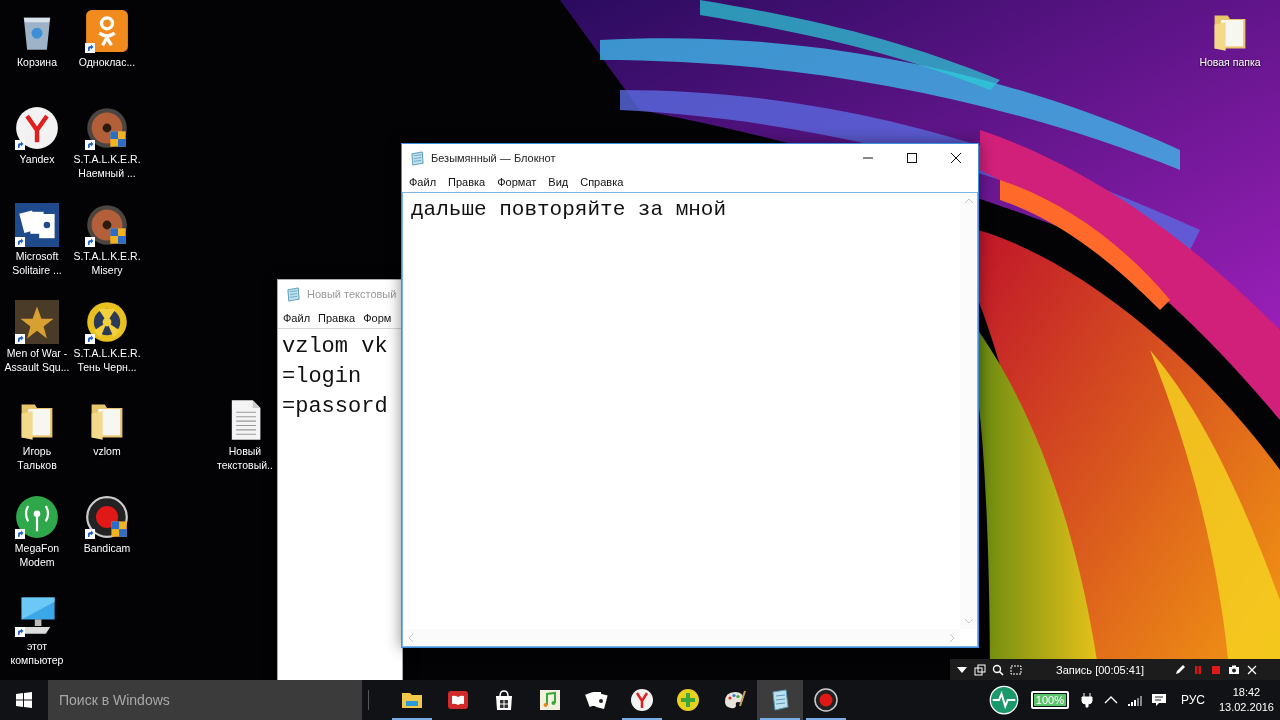 The height and width of the screenshot is (720, 1280). Describe the element at coordinates (335, 347) in the screenshot. I see `text-line: vzlom vk` at that location.